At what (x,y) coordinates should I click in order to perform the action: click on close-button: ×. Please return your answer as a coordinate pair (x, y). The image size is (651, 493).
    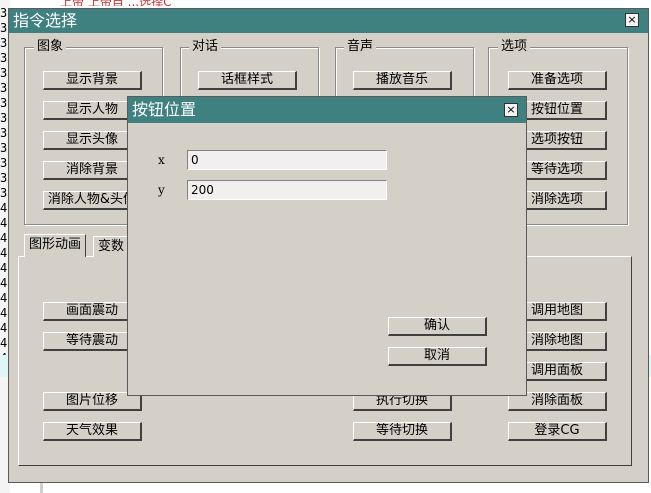
    Looking at the image, I should click on (632, 20).